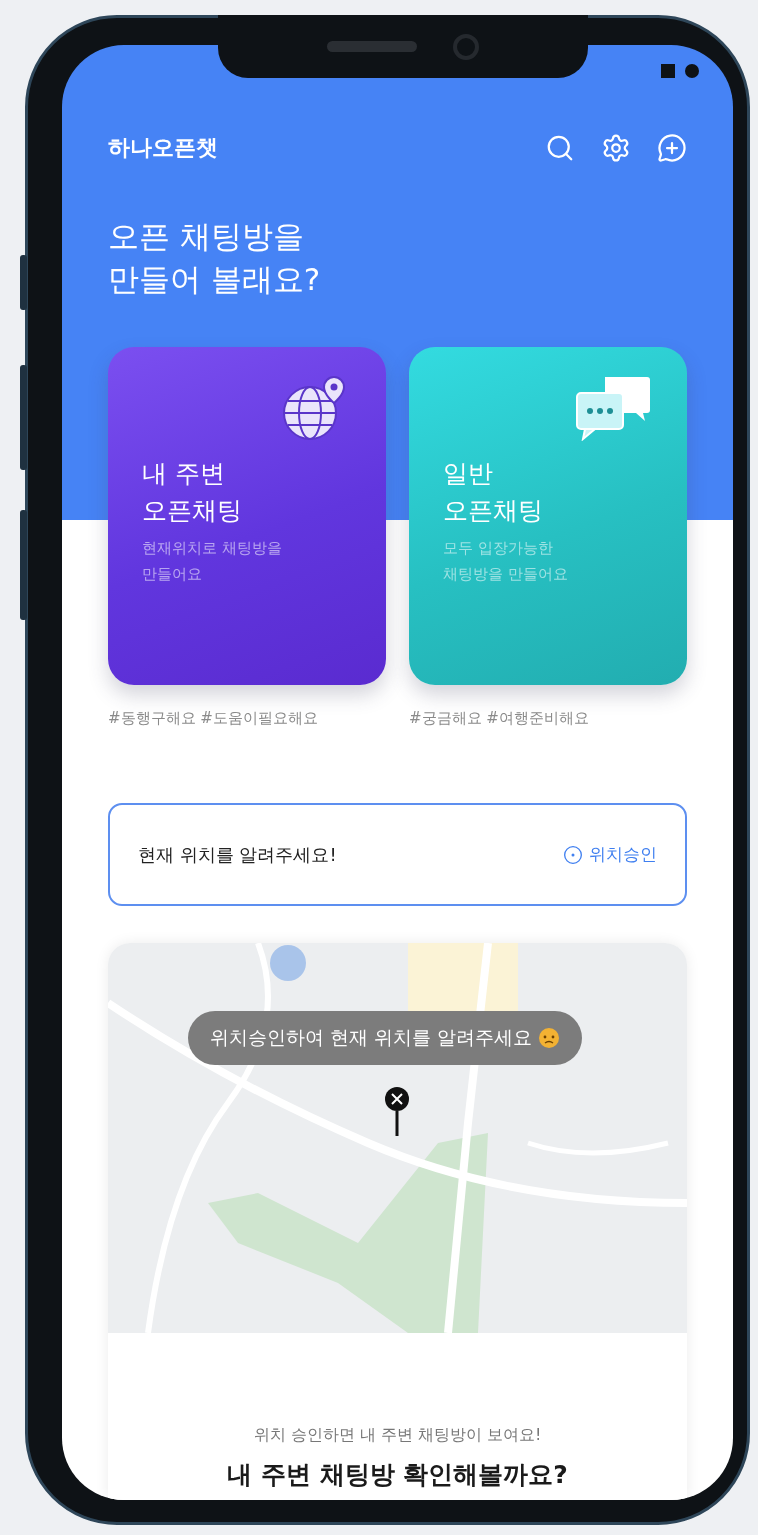 The width and height of the screenshot is (758, 1535). What do you see at coordinates (613, 408) in the screenshot?
I see `chat-bubbles-icon` at bounding box center [613, 408].